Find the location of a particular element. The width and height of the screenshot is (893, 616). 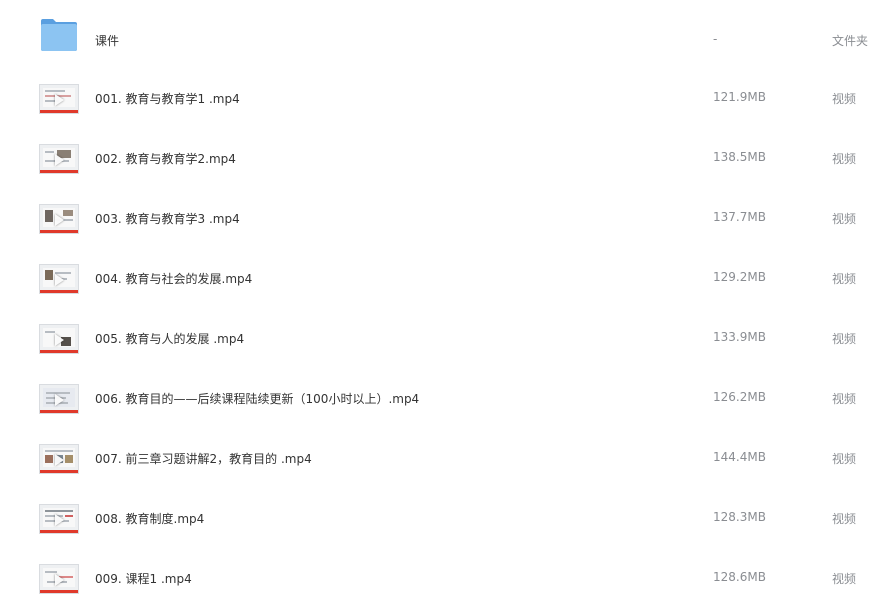

file-name: 005. 教育与人的发展 .mp4 is located at coordinates (170, 339).